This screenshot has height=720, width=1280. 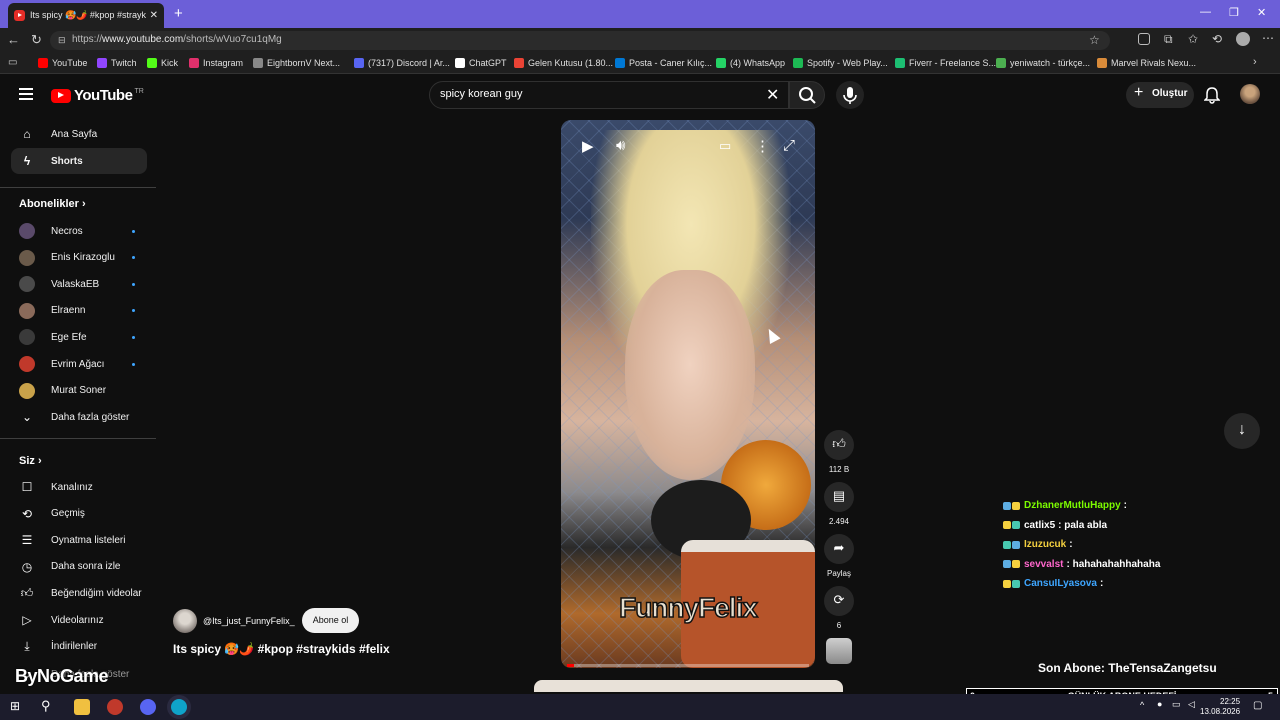 What do you see at coordinates (481, 63) in the screenshot?
I see `bookmark-item: ChatGPT` at bounding box center [481, 63].